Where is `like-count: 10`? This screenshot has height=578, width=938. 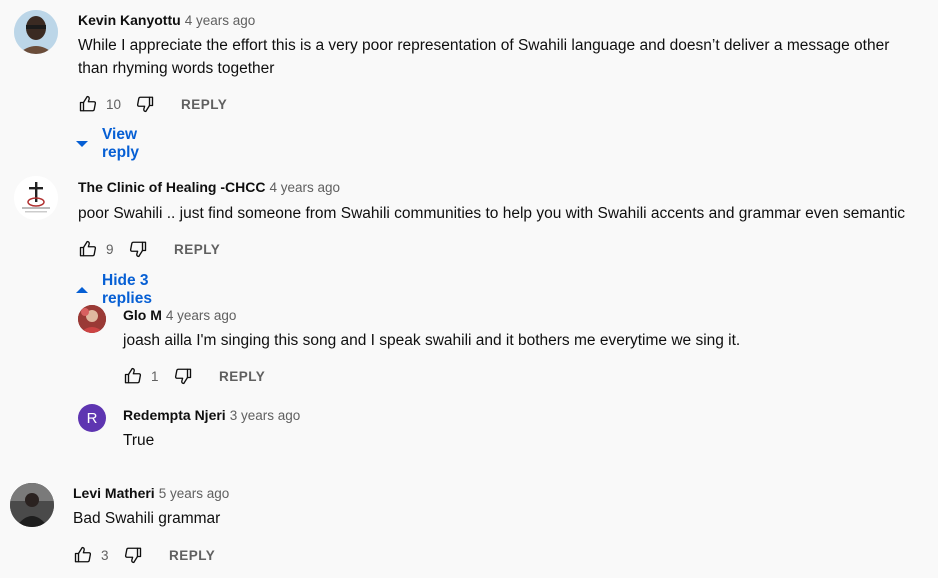 like-count: 10 is located at coordinates (114, 104).